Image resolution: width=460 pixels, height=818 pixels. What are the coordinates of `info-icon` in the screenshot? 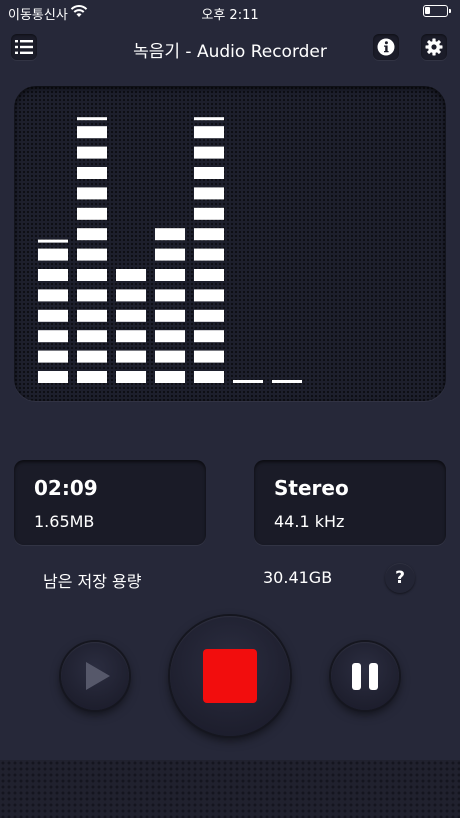 It's located at (386, 47).